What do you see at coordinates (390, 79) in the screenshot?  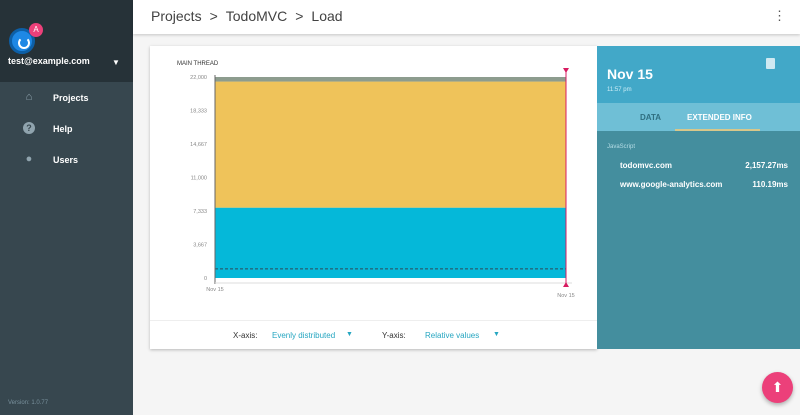 I see `area-gray` at bounding box center [390, 79].